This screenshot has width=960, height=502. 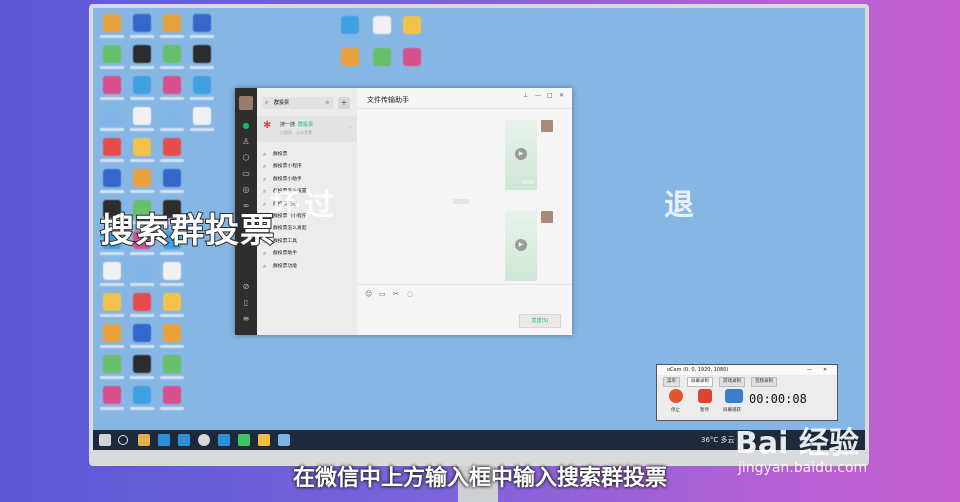 I want to click on edge-beta-icon, so click(x=184, y=440).